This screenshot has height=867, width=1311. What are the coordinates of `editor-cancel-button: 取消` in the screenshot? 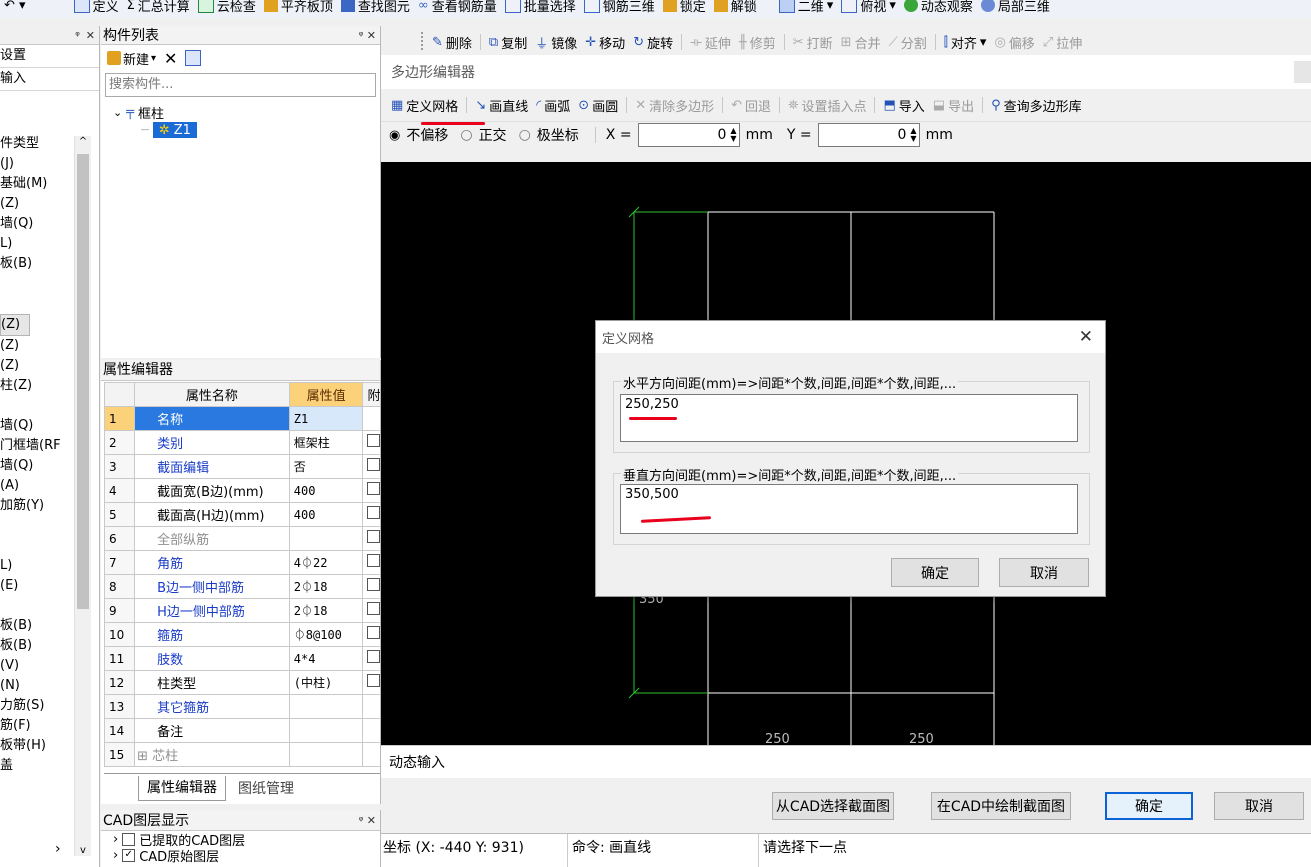 It's located at (1259, 806).